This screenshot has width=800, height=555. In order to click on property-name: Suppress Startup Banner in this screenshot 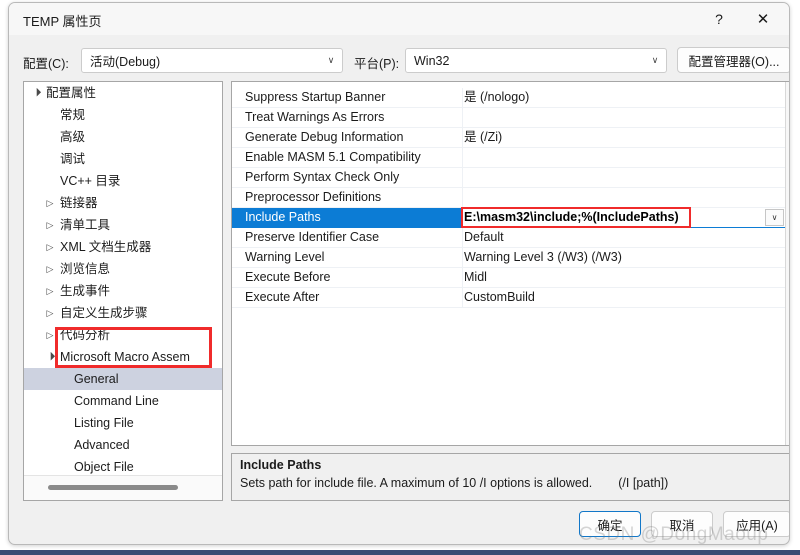, I will do `click(315, 97)`.